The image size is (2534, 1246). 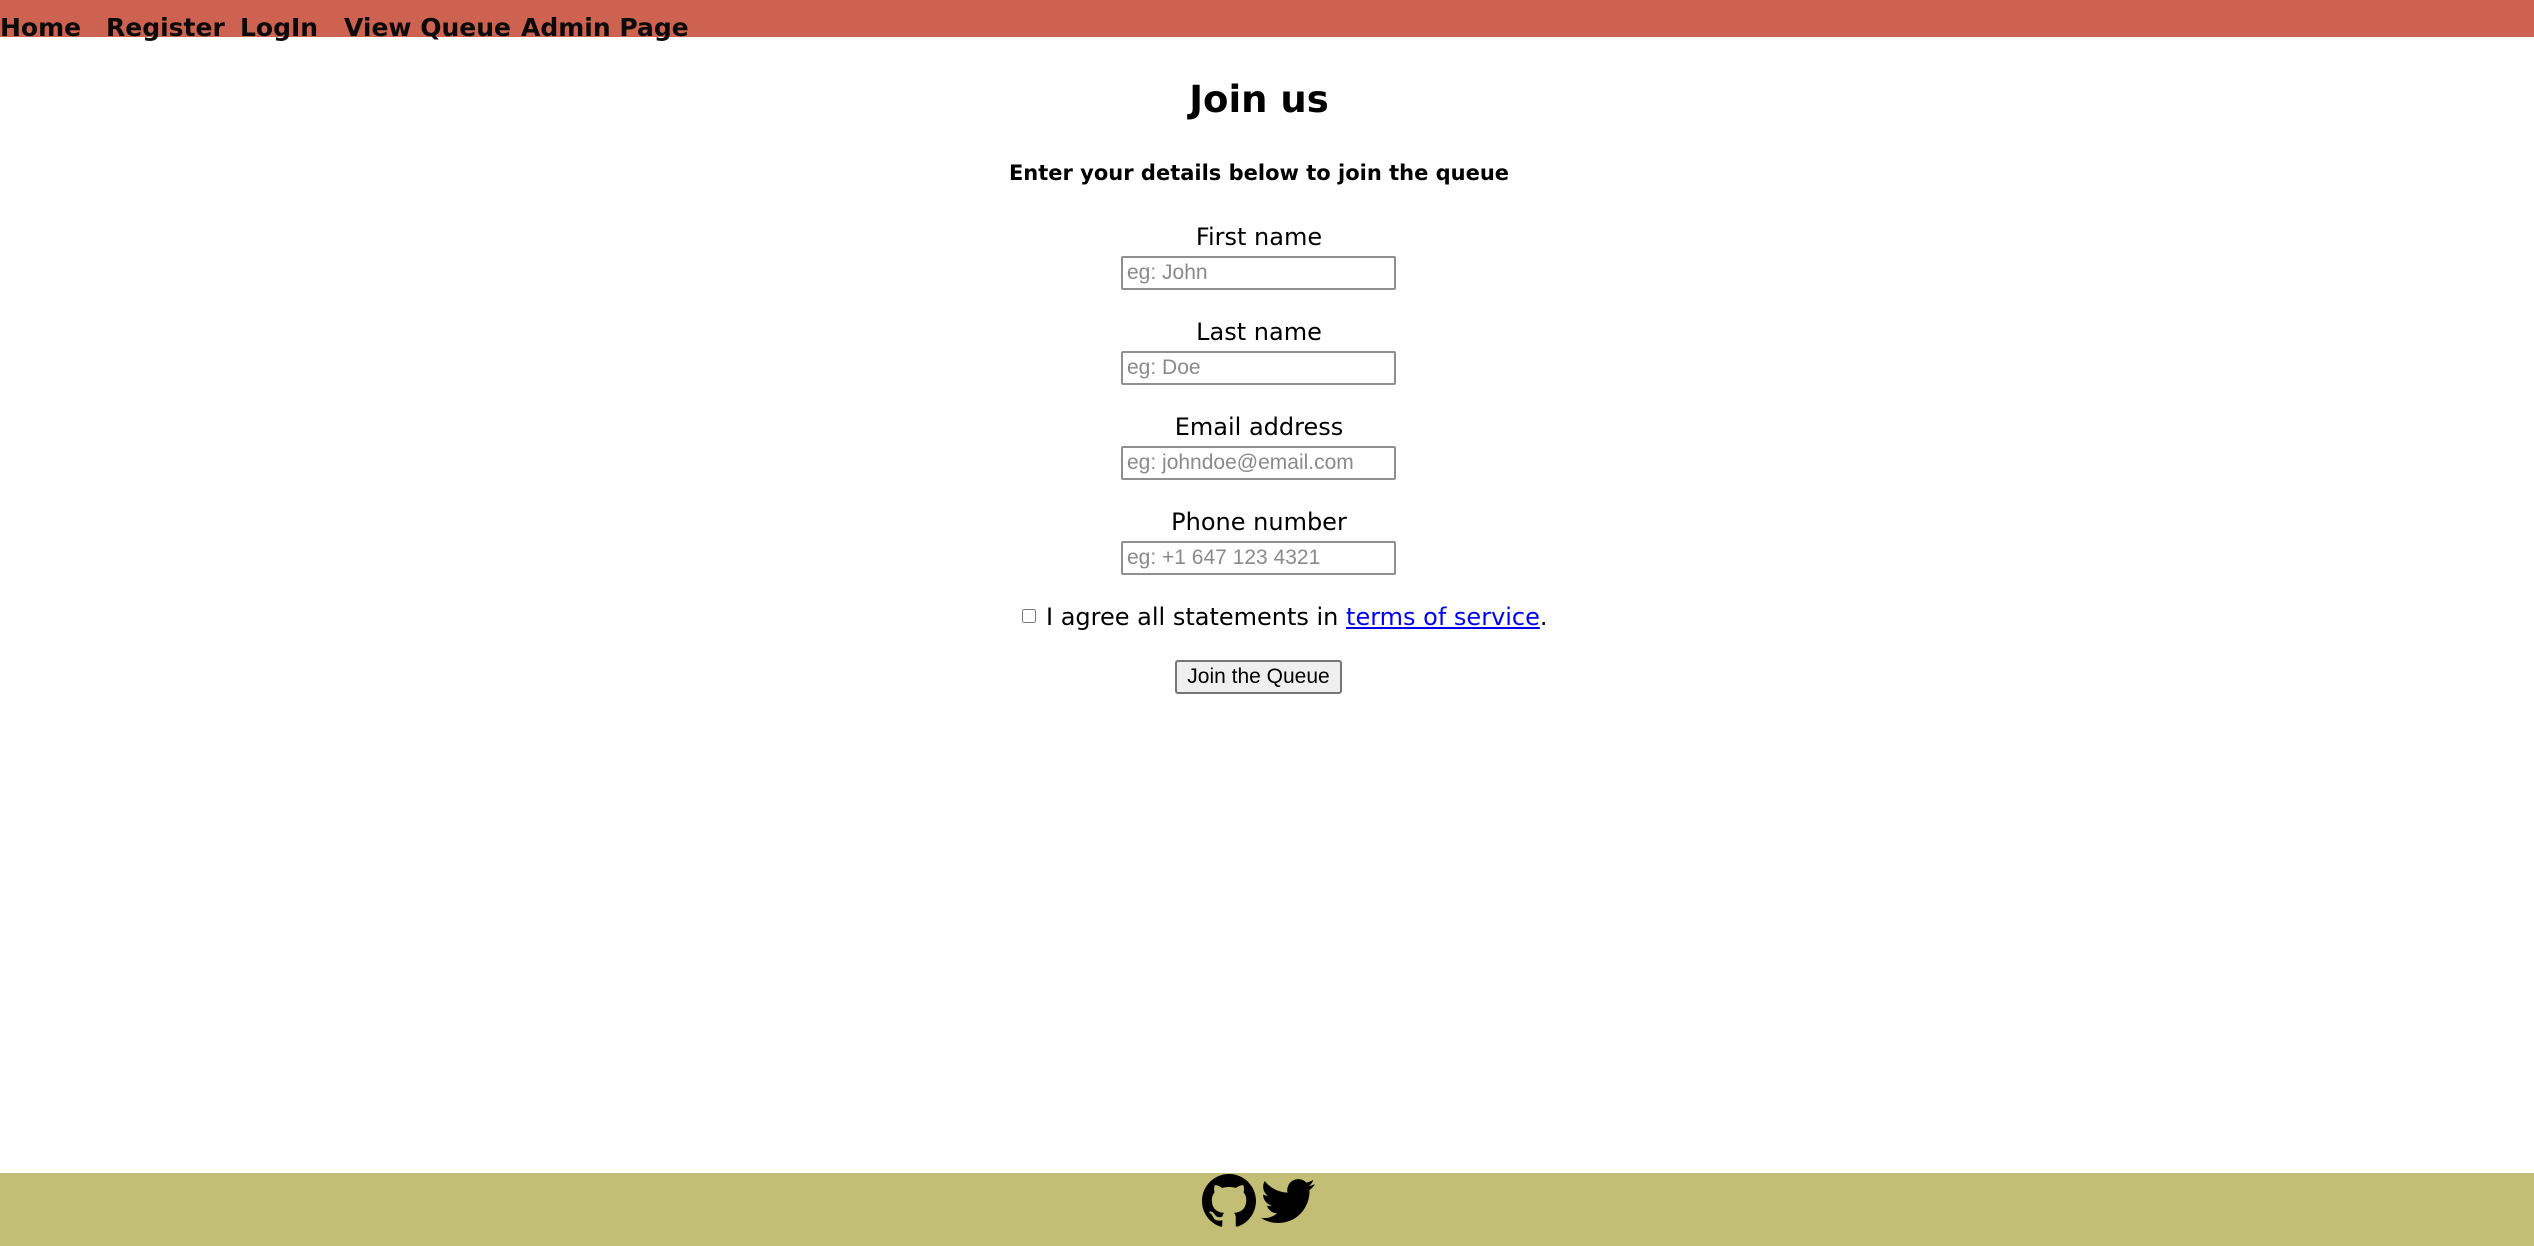 I want to click on terms-suffix-text: ., so click(x=1543, y=617).